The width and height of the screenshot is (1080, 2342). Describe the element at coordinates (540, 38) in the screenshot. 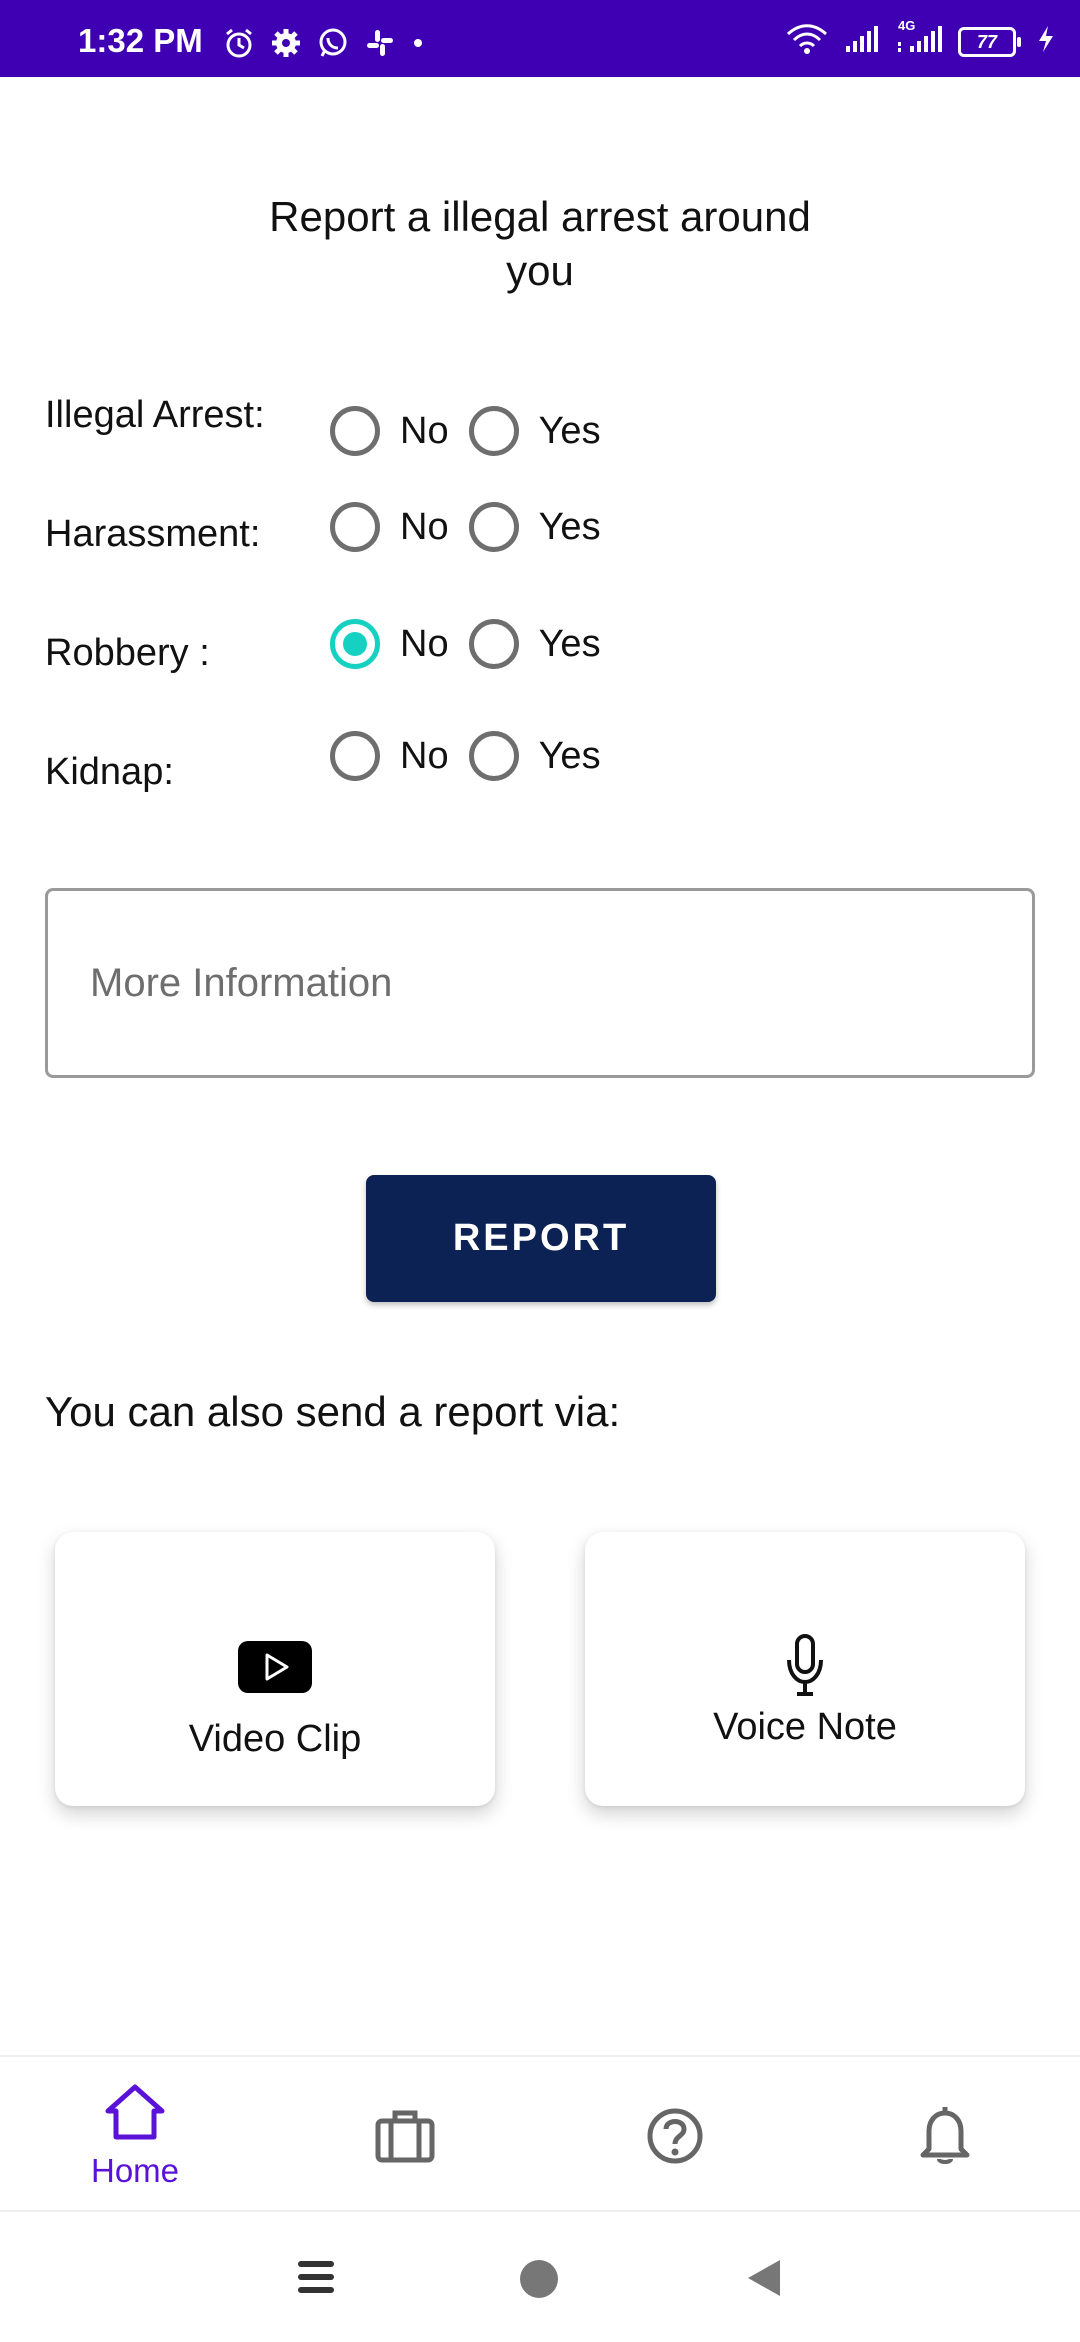

I see `status-bar: 1:32 PM 4G 77` at that location.